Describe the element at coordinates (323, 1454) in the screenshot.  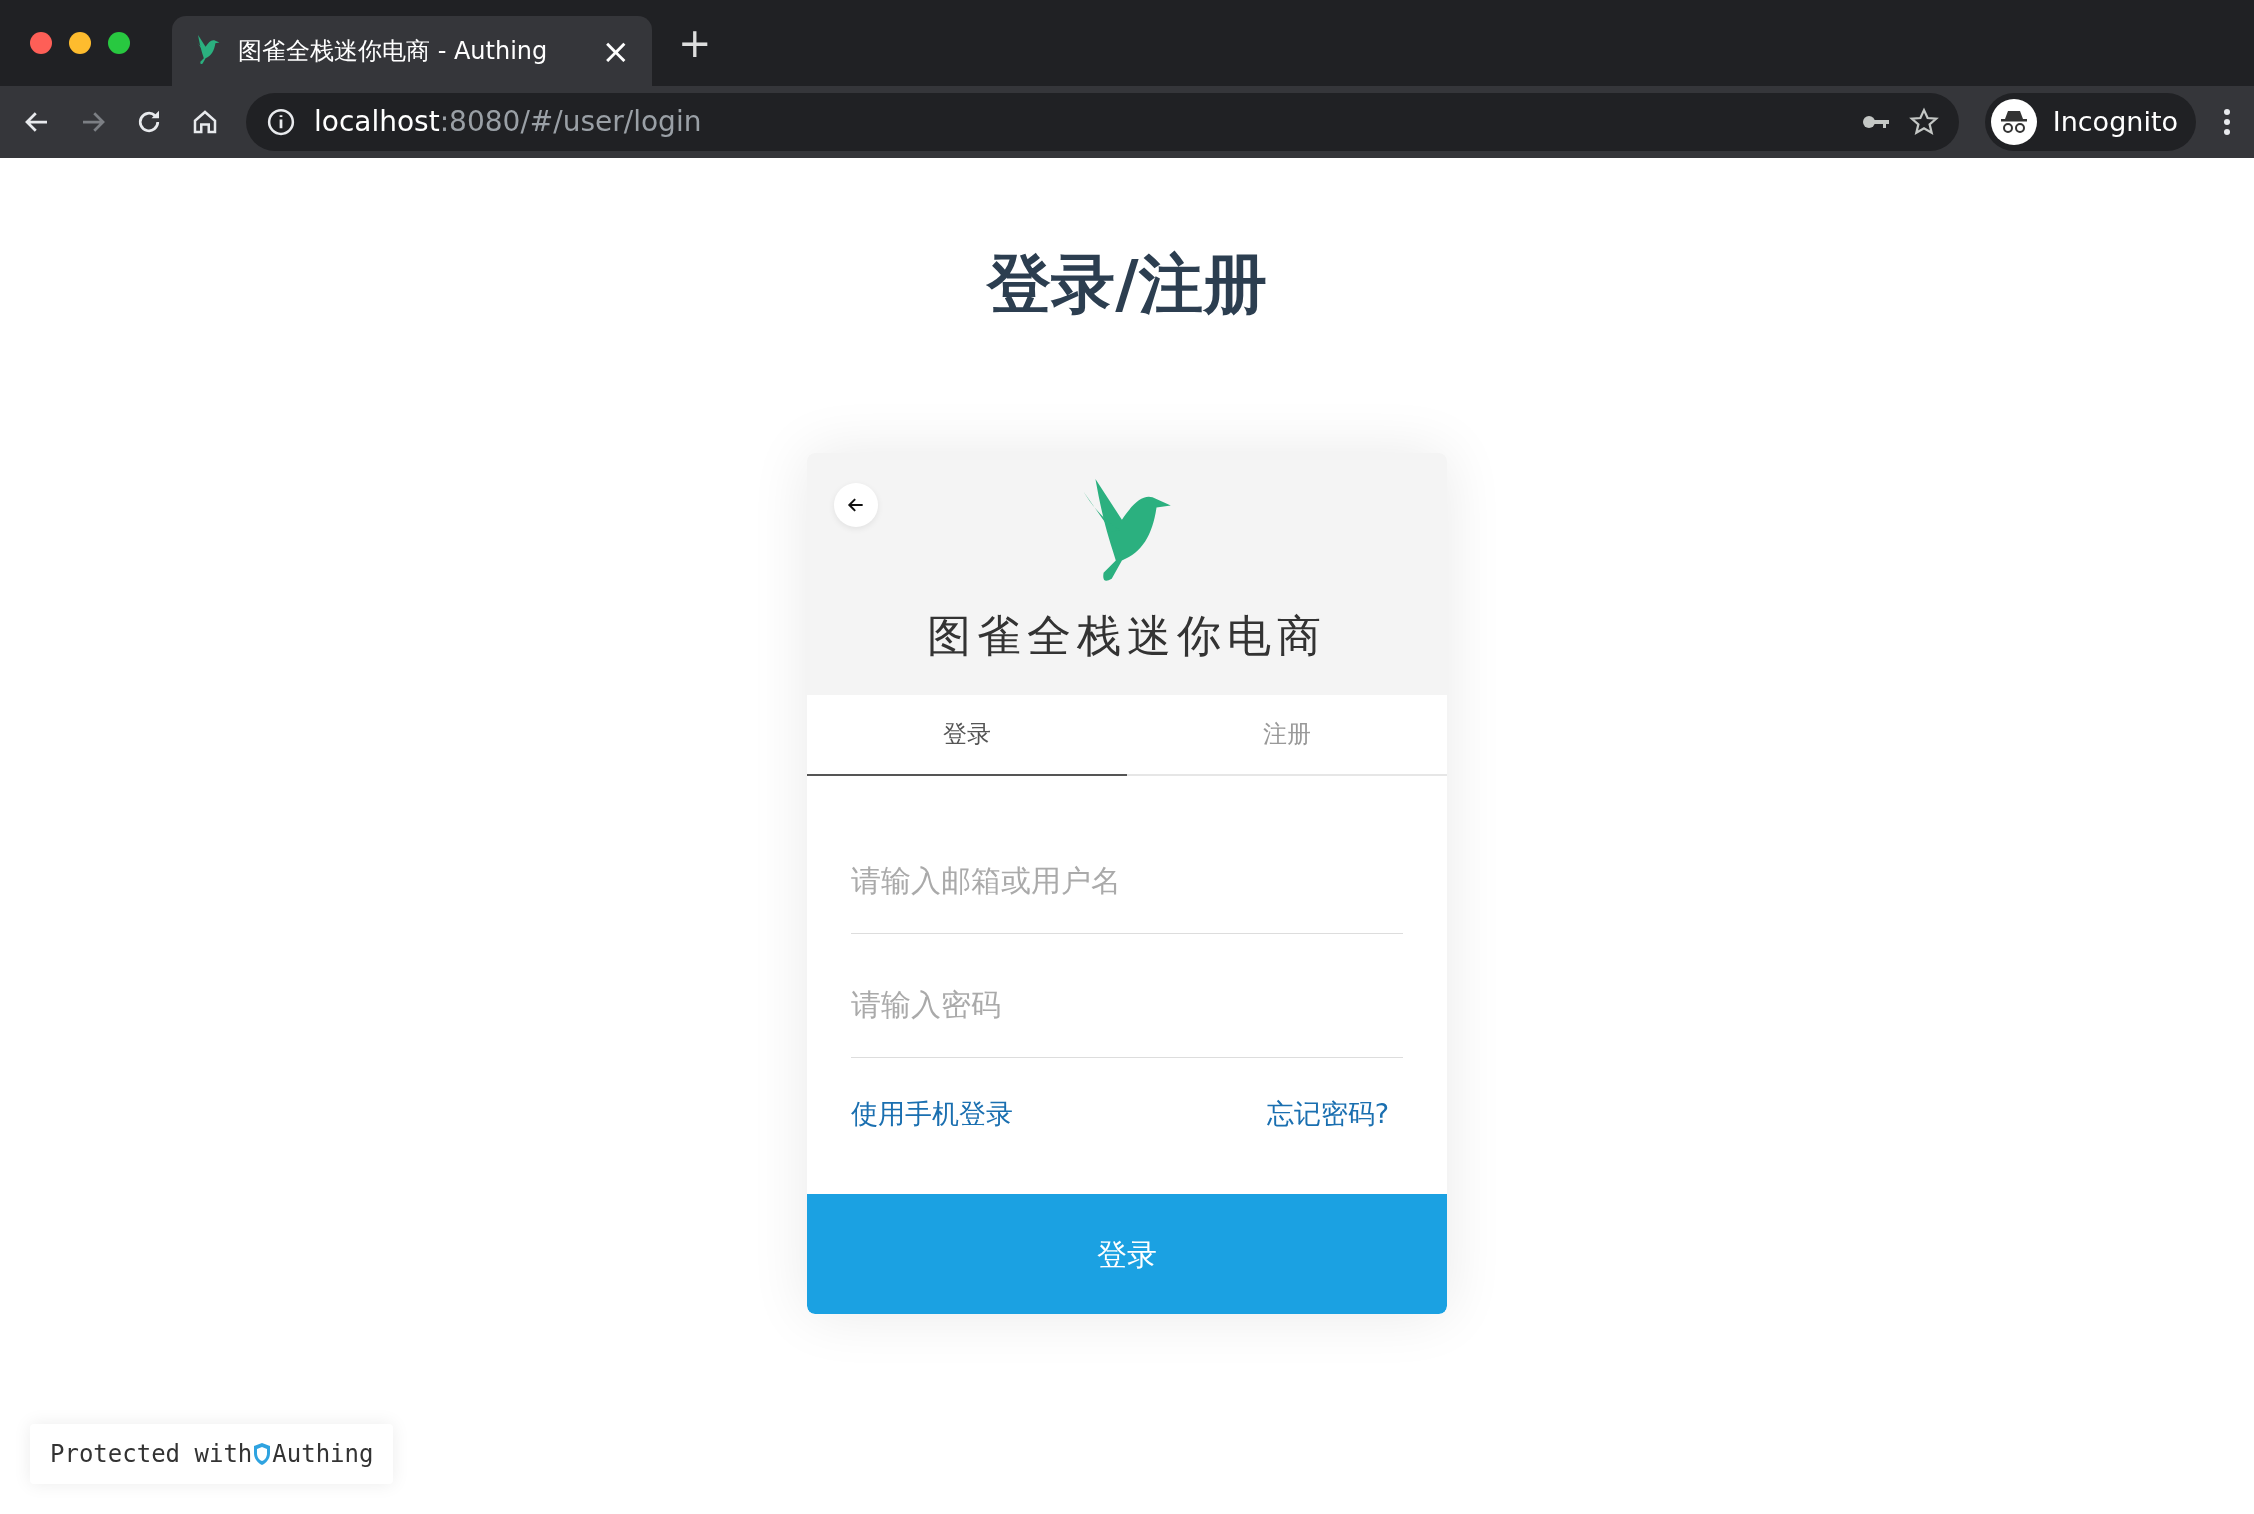
I see `brand-text: Authing` at that location.